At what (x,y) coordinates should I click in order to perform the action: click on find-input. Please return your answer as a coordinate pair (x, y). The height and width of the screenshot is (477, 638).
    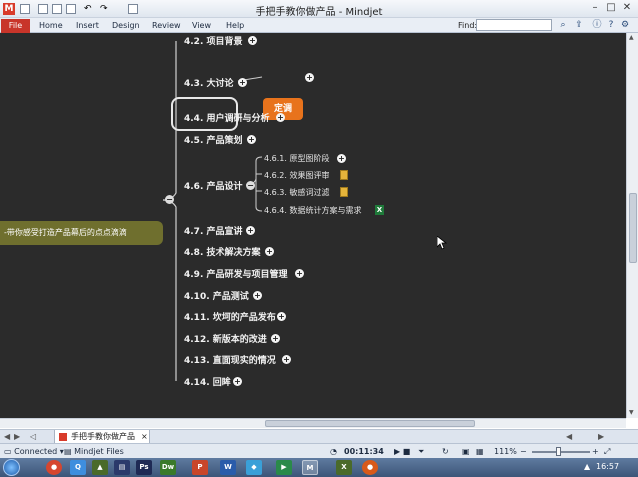
    Looking at the image, I should click on (514, 25).